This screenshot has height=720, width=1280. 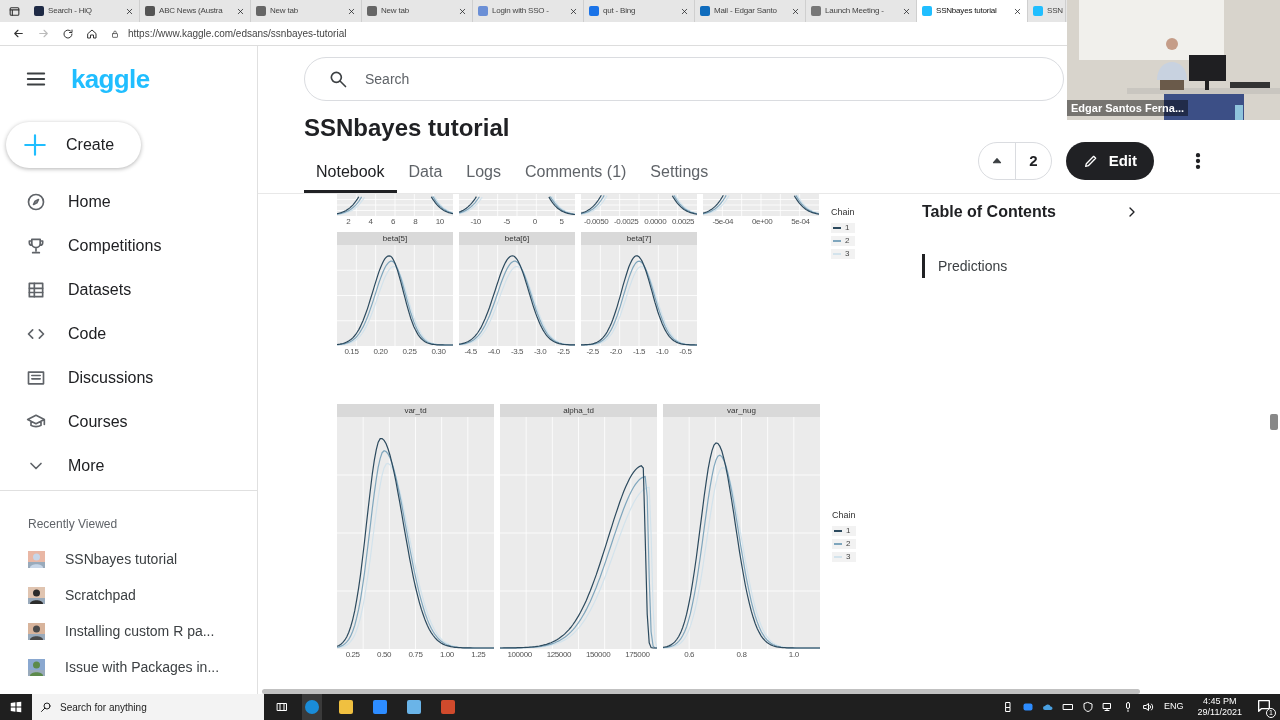 I want to click on nav-item: Code, so click(x=128, y=334).